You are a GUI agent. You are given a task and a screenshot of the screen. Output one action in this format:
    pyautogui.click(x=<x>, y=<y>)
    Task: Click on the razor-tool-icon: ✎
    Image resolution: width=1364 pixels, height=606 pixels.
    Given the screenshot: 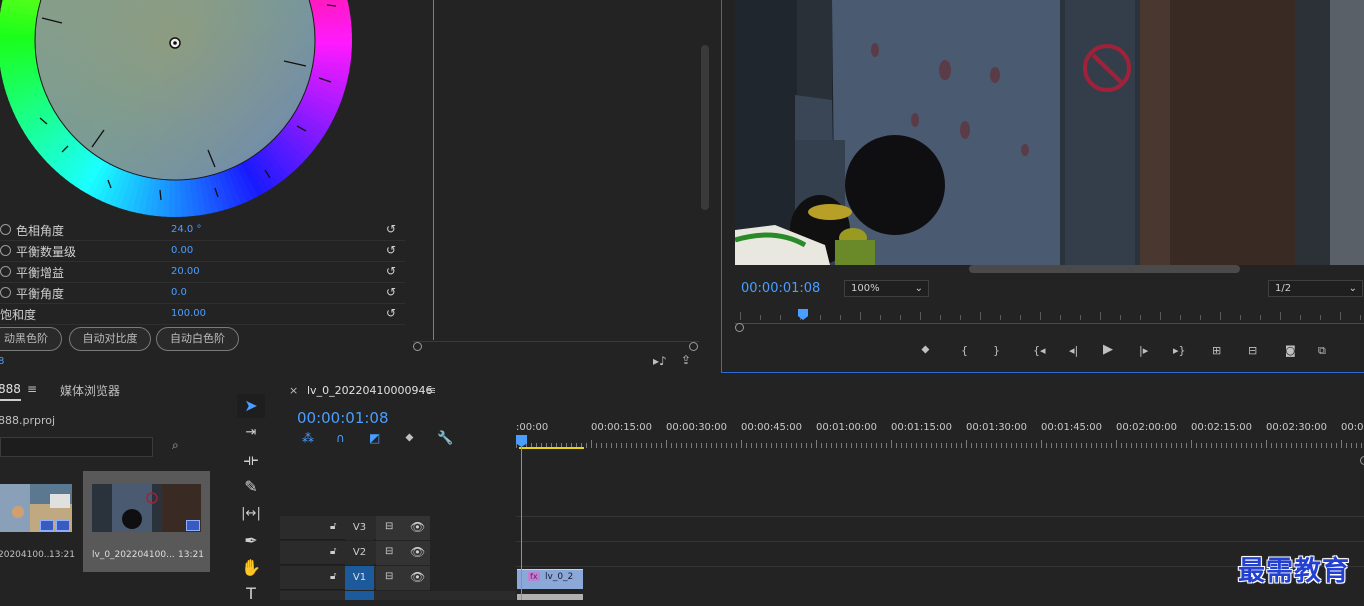 What is the action you would take?
    pyautogui.click(x=251, y=487)
    